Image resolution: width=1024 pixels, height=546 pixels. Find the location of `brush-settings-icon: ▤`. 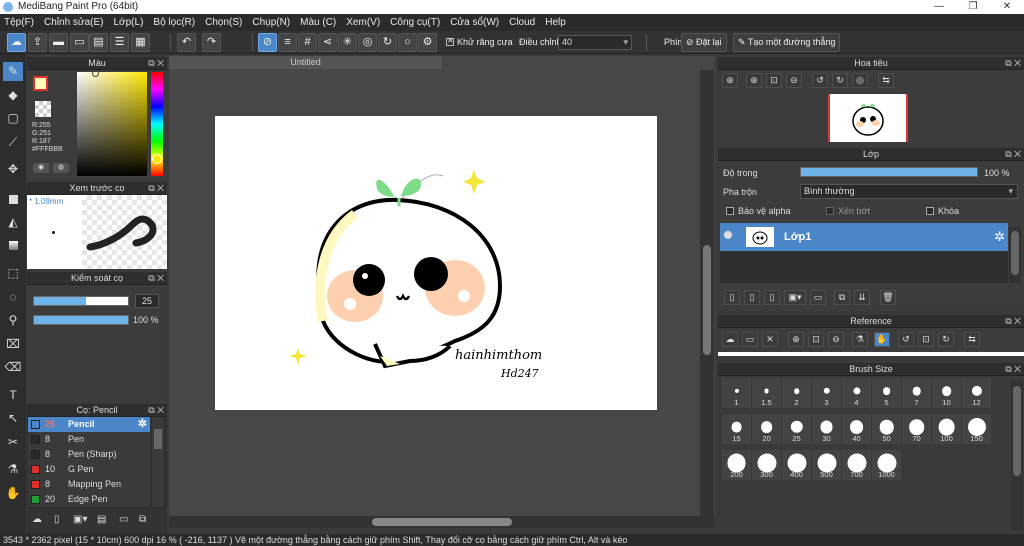

brush-settings-icon: ▤ is located at coordinates (101, 519).